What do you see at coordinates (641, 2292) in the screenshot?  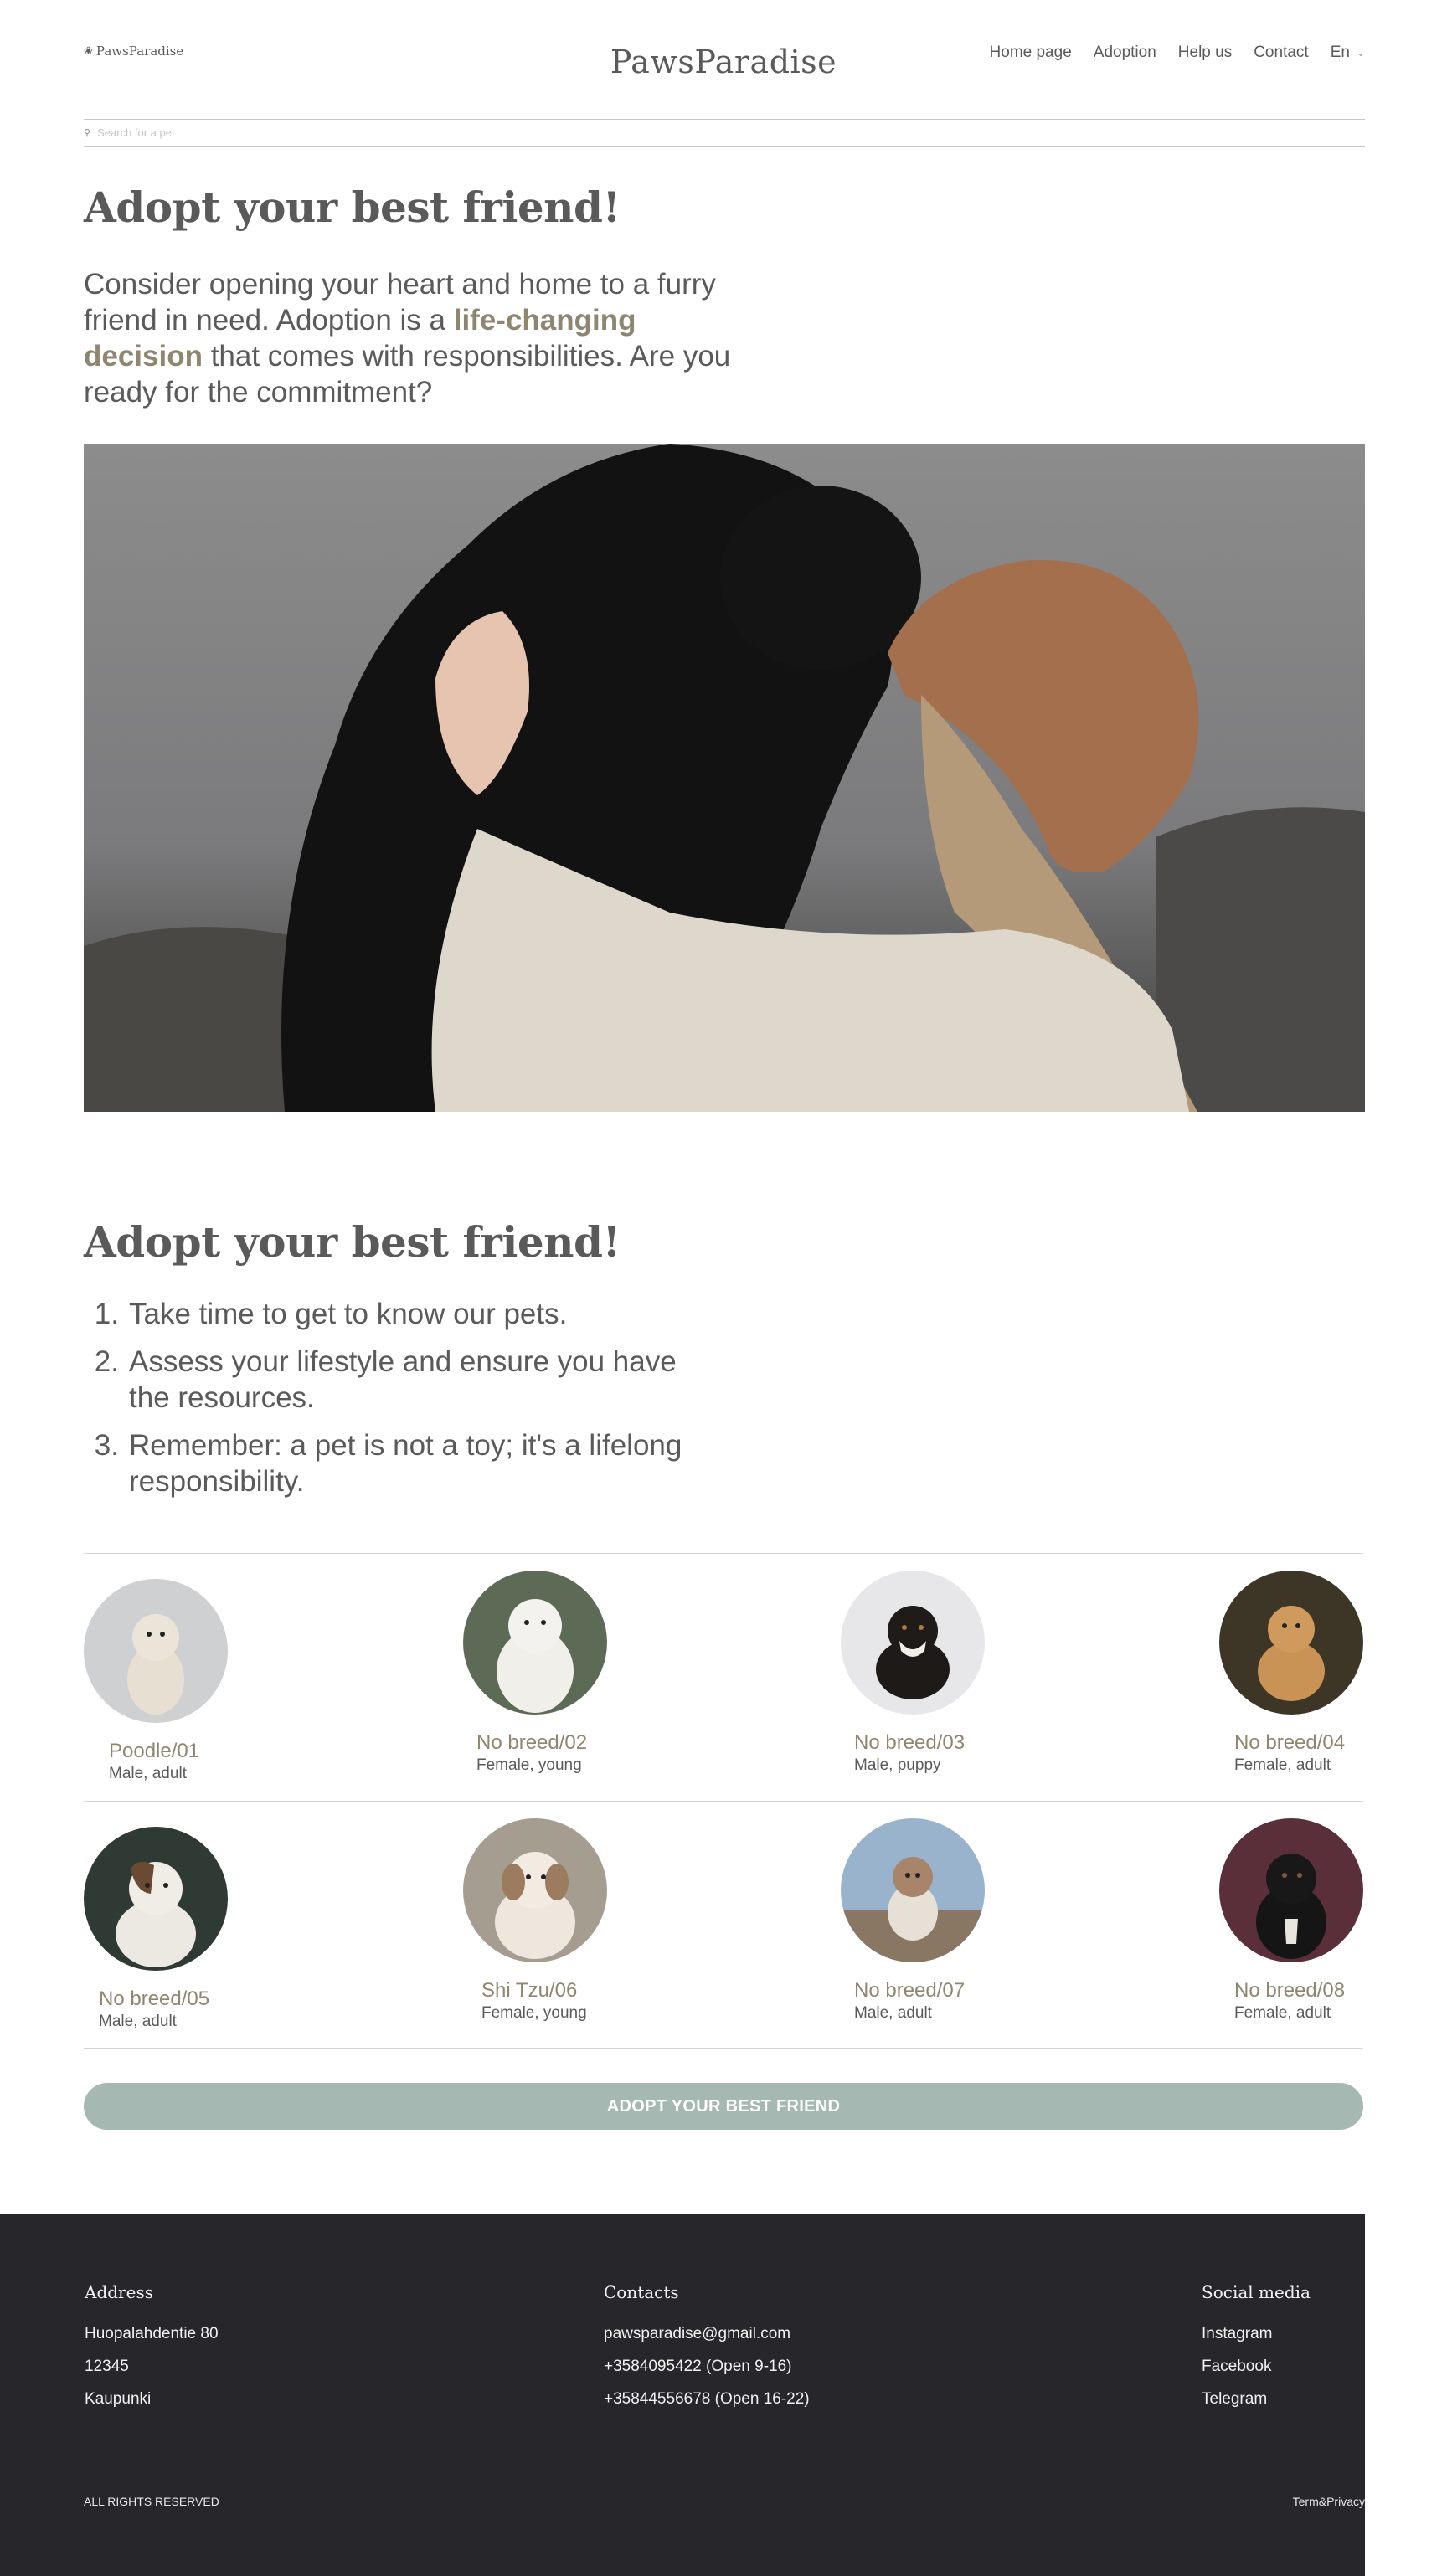 I see `footer-contacts-title: Contacts` at bounding box center [641, 2292].